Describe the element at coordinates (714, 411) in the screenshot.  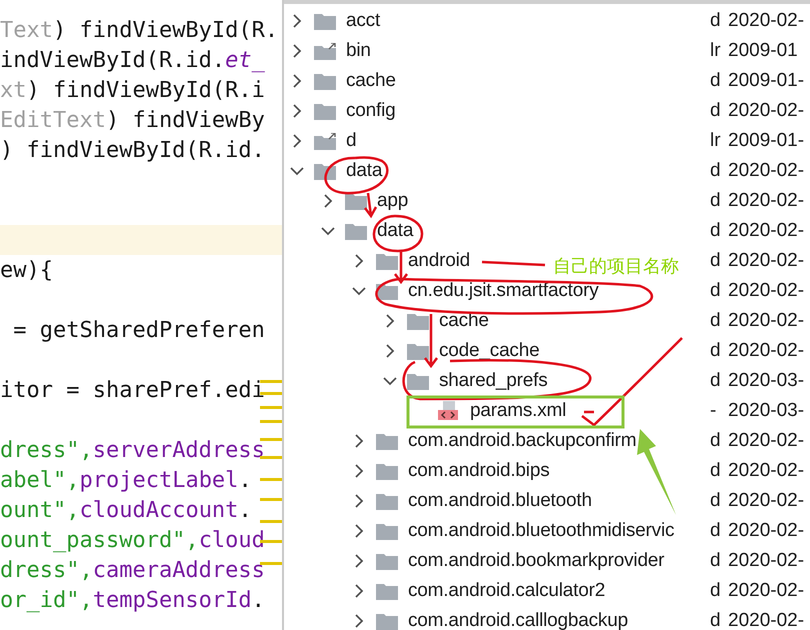
I see `permissions: -` at that location.